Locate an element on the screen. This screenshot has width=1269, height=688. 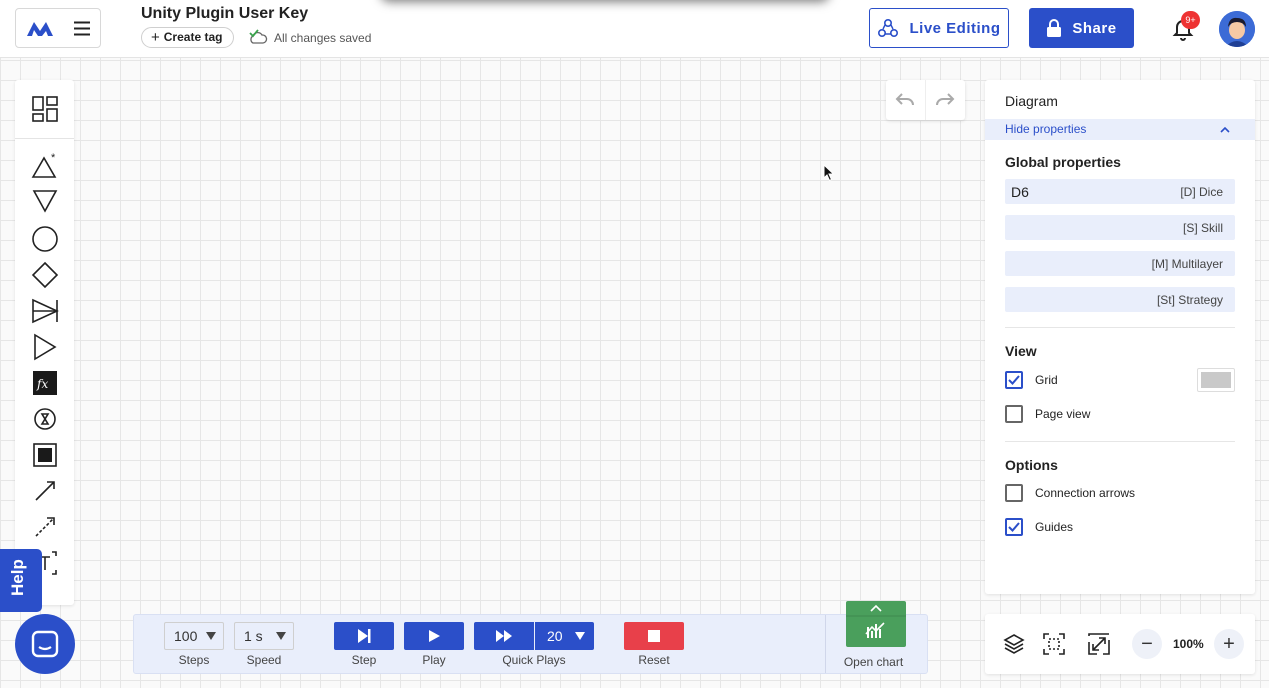
zoom-level: 100% is located at coordinates (1188, 644).